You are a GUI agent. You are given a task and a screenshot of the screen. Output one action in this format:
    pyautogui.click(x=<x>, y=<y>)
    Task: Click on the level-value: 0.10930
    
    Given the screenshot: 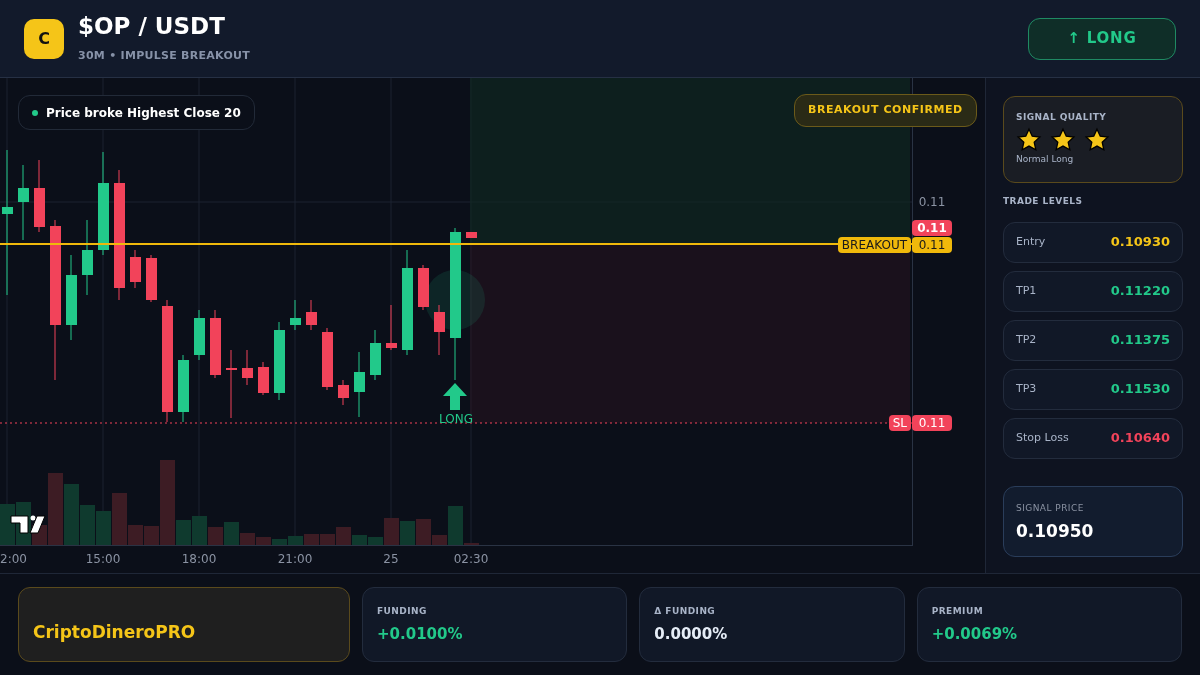 What is the action you would take?
    pyautogui.click(x=1140, y=242)
    